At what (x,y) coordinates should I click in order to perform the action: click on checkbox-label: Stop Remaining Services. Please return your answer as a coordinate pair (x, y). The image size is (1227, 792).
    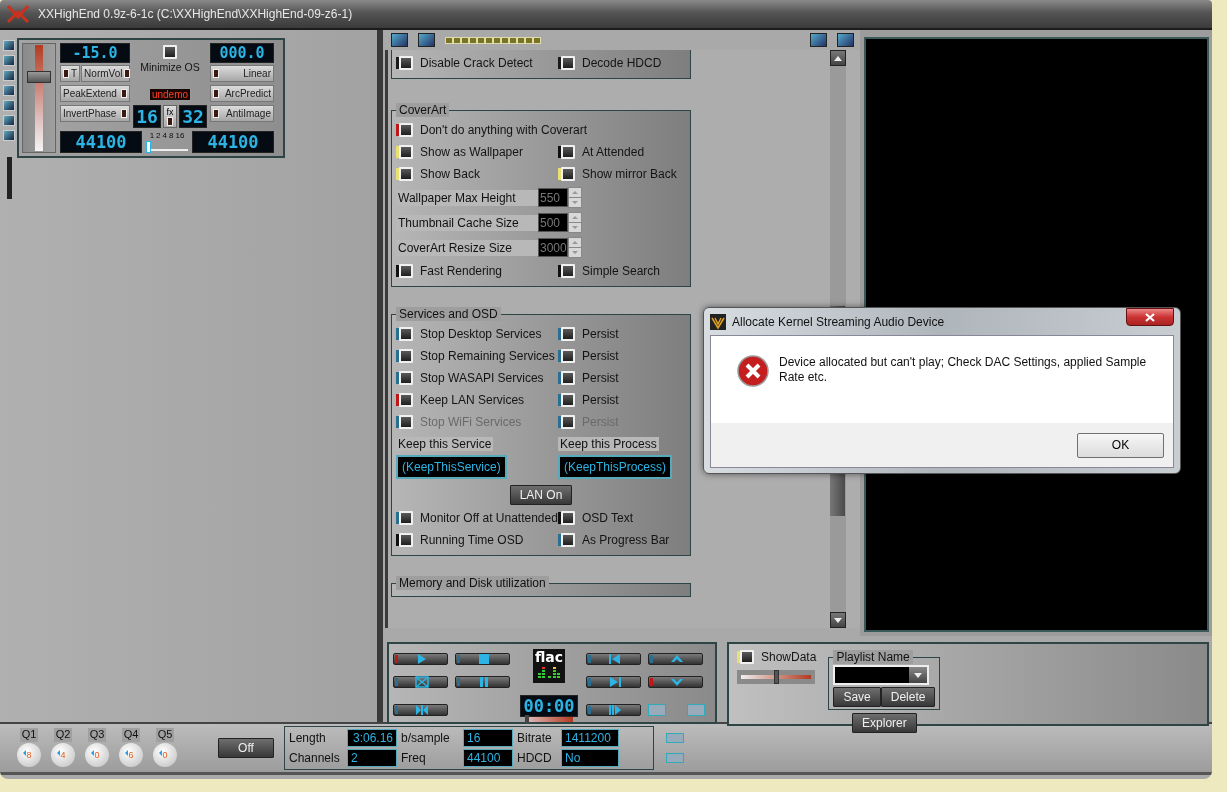
    Looking at the image, I should click on (487, 356).